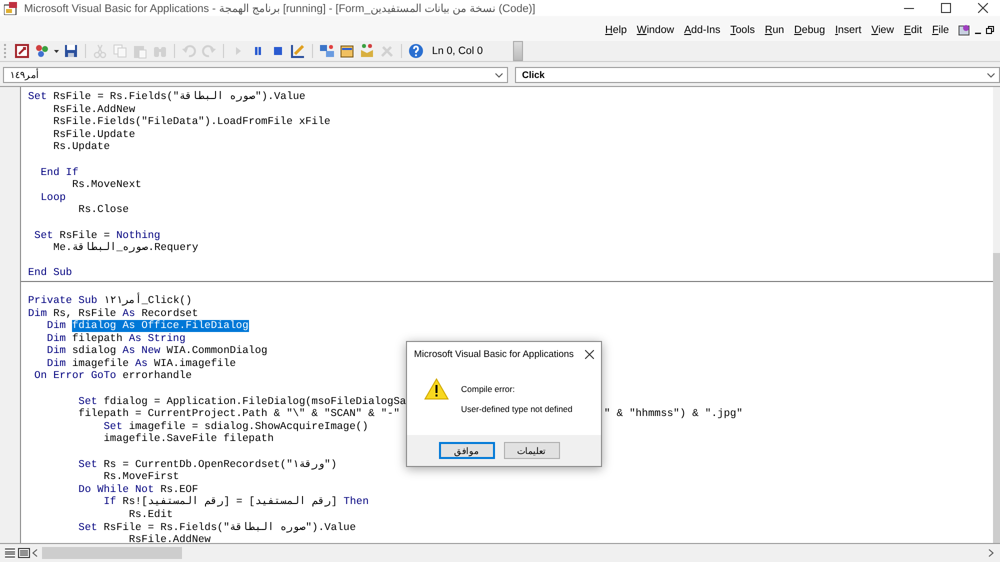  I want to click on error-heading: Compile error:, so click(488, 389).